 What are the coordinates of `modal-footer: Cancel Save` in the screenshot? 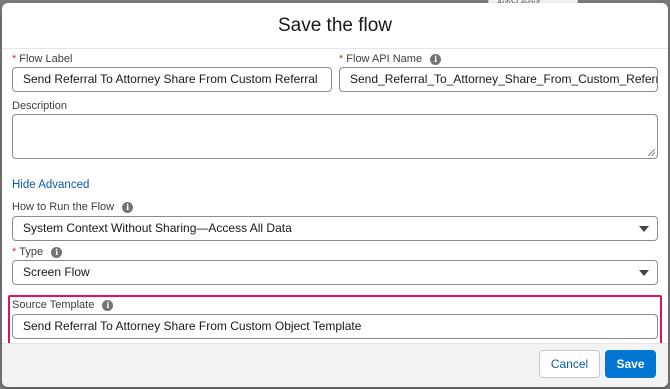 It's located at (335, 365).